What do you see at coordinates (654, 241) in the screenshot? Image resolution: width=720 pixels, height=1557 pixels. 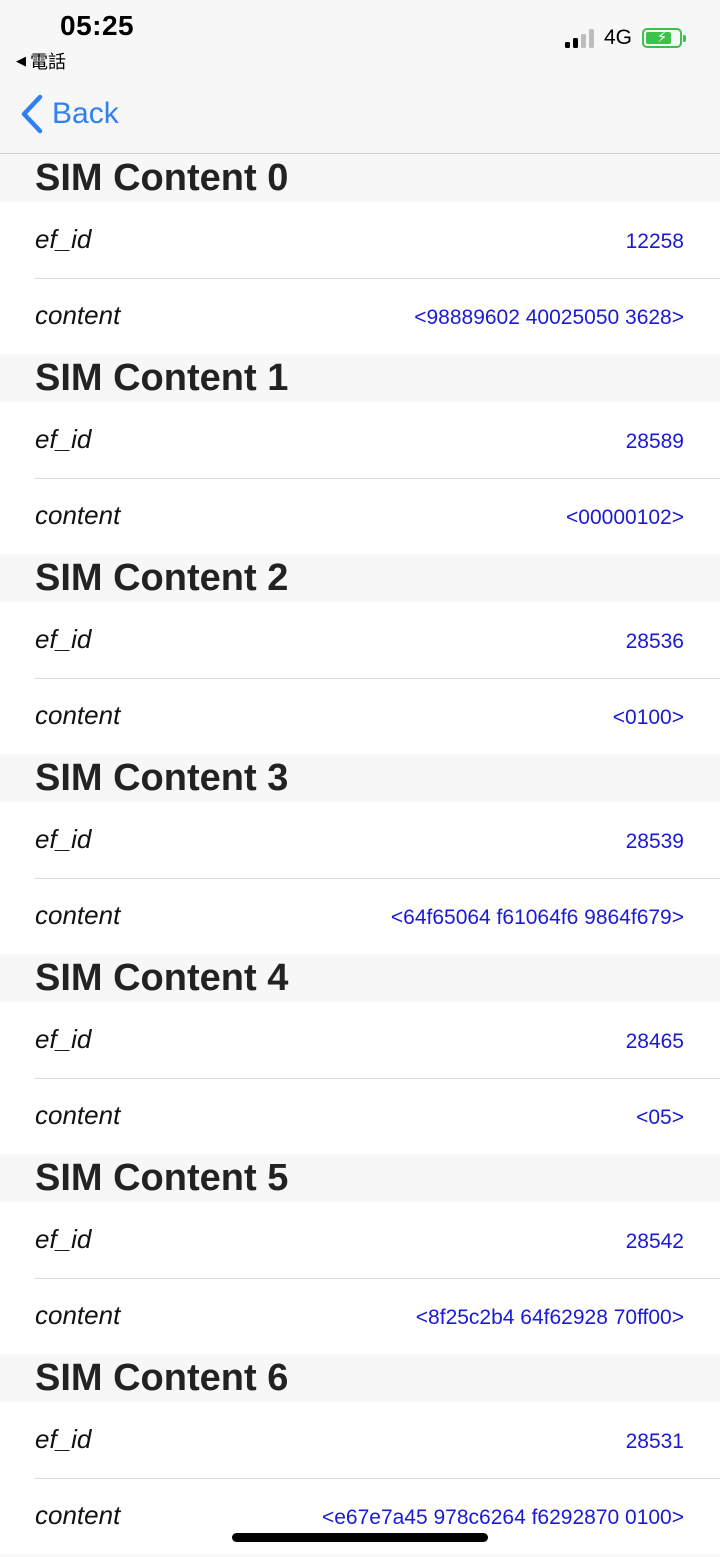 I see `row-value: 12258` at bounding box center [654, 241].